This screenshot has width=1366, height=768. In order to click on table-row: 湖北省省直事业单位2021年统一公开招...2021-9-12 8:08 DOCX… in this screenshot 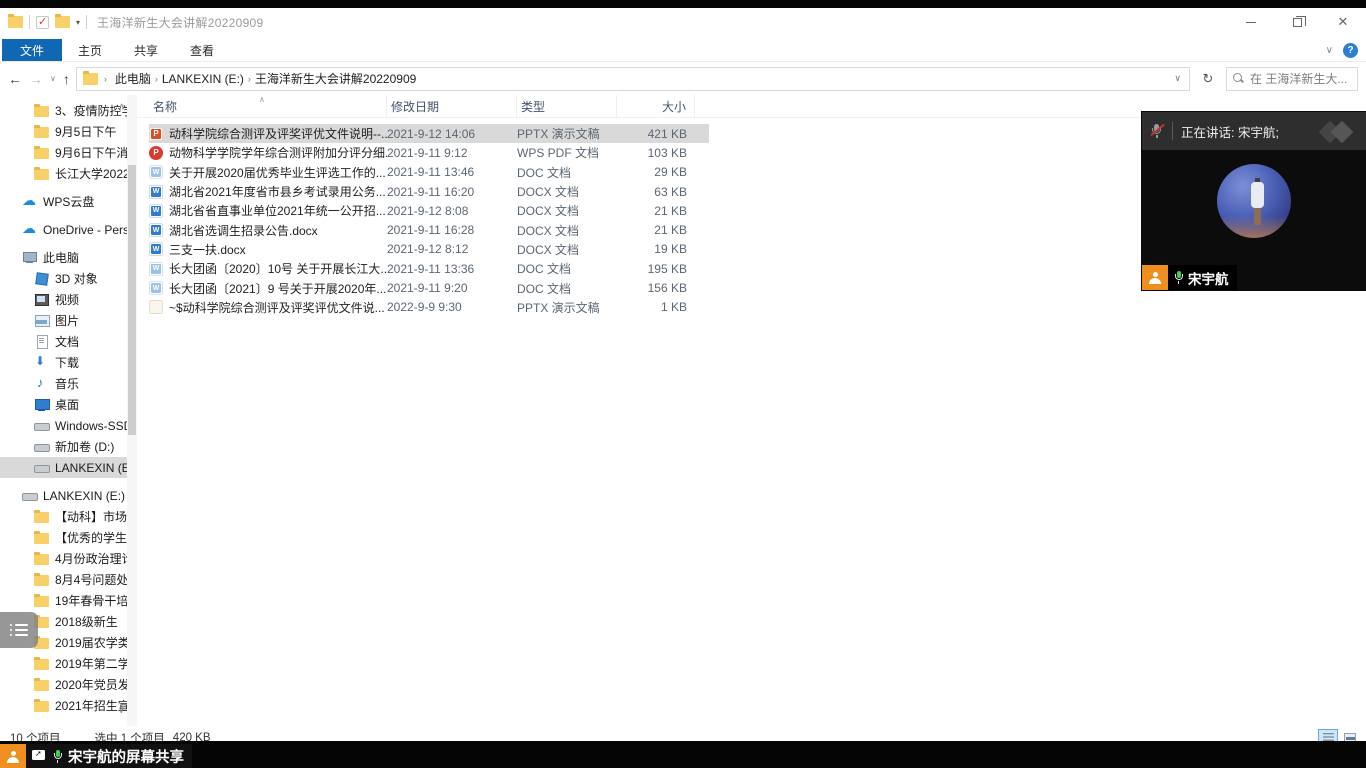, I will do `click(429, 210)`.